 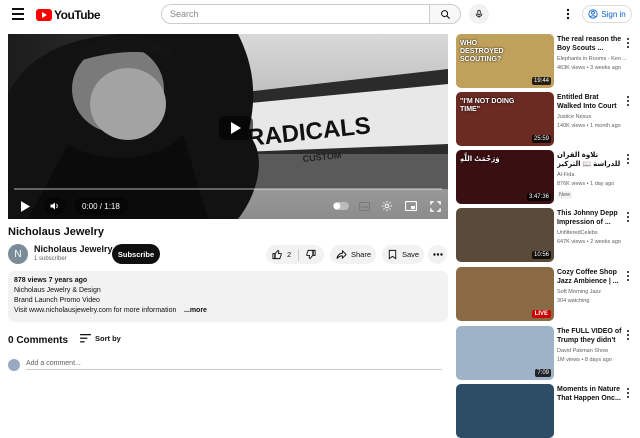 I want to click on recommendation-meta: 1M views • 8 days ago, so click(x=584, y=360).